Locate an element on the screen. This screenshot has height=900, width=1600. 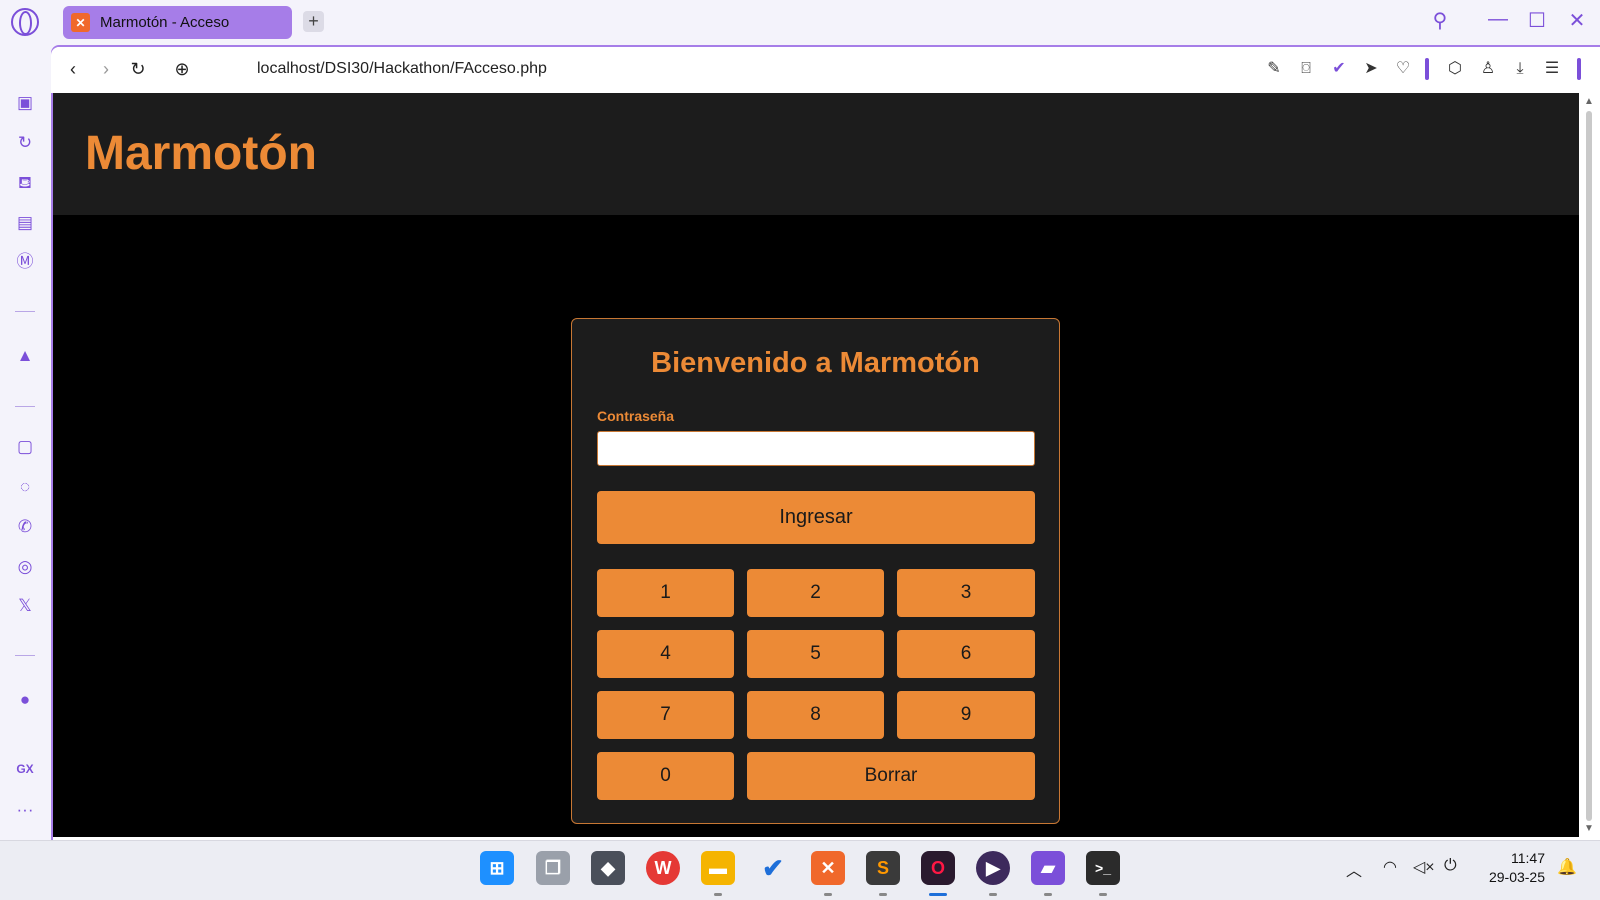
send-icon: ➤ is located at coordinates (1371, 69).